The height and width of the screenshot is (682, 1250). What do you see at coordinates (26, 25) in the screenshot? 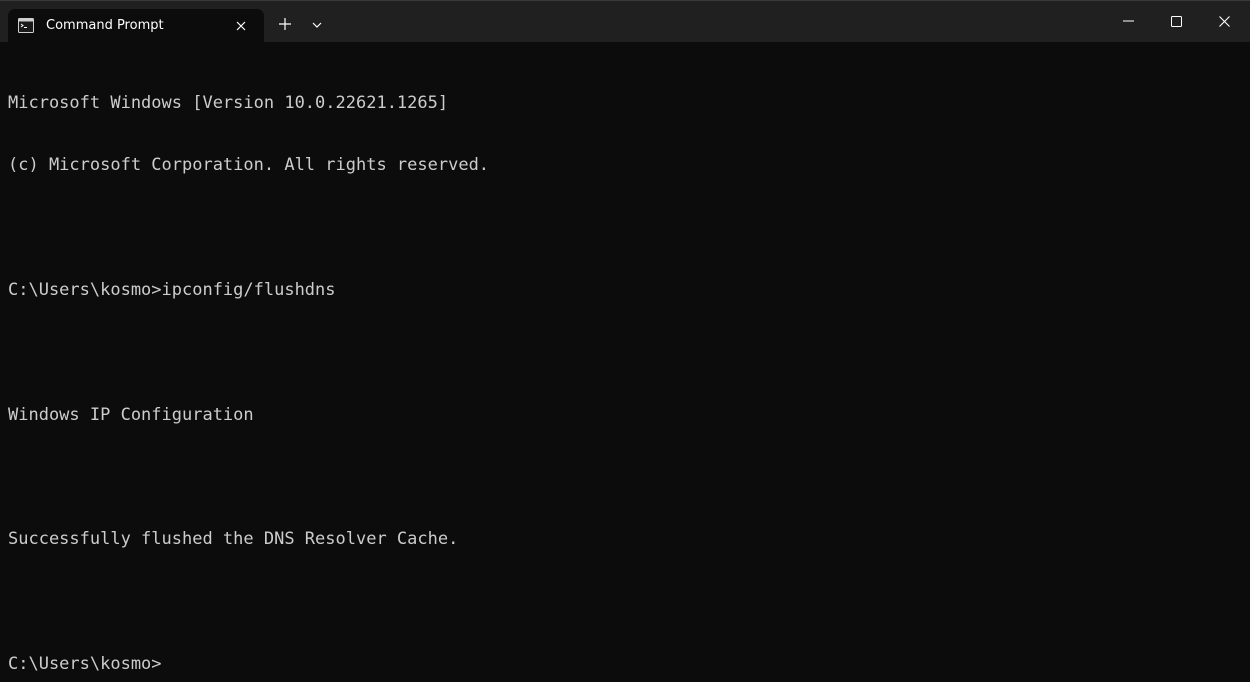
I see `console-icon` at bounding box center [26, 25].